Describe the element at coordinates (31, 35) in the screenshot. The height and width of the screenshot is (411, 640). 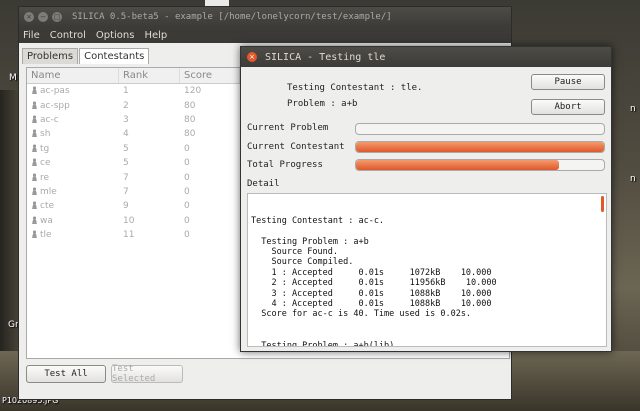
I see `menu-file: File` at that location.